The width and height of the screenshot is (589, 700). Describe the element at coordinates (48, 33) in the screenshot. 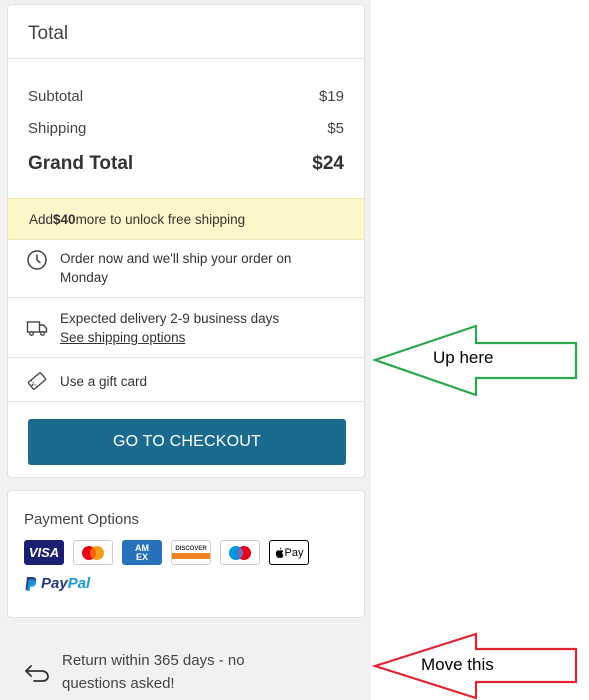

I see `total-title: Total` at that location.